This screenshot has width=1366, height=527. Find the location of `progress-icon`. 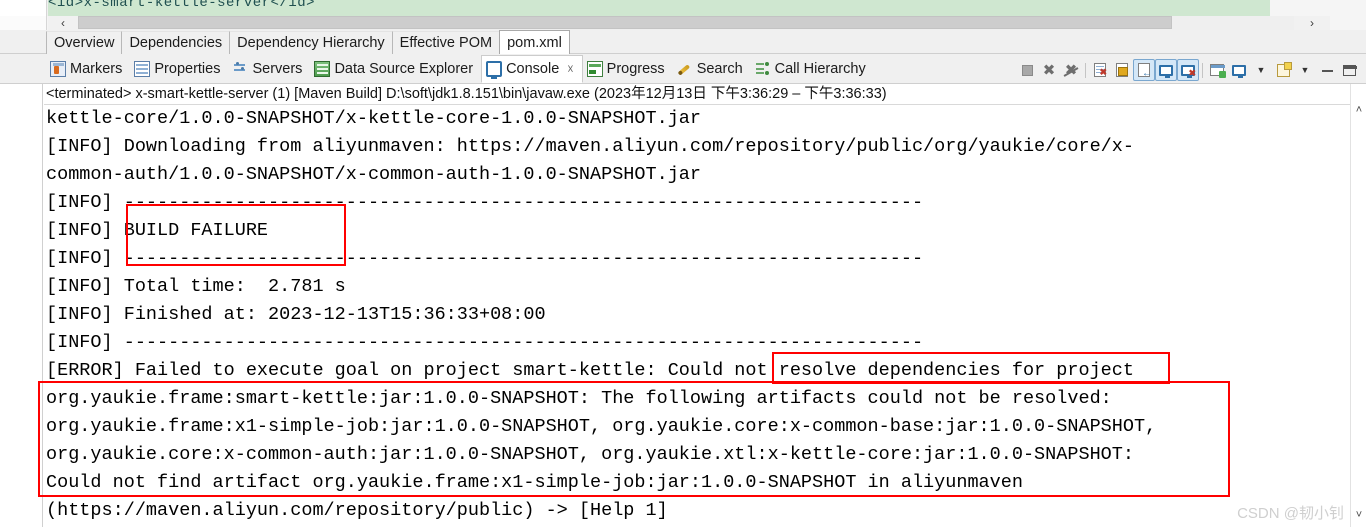

progress-icon is located at coordinates (594, 69).